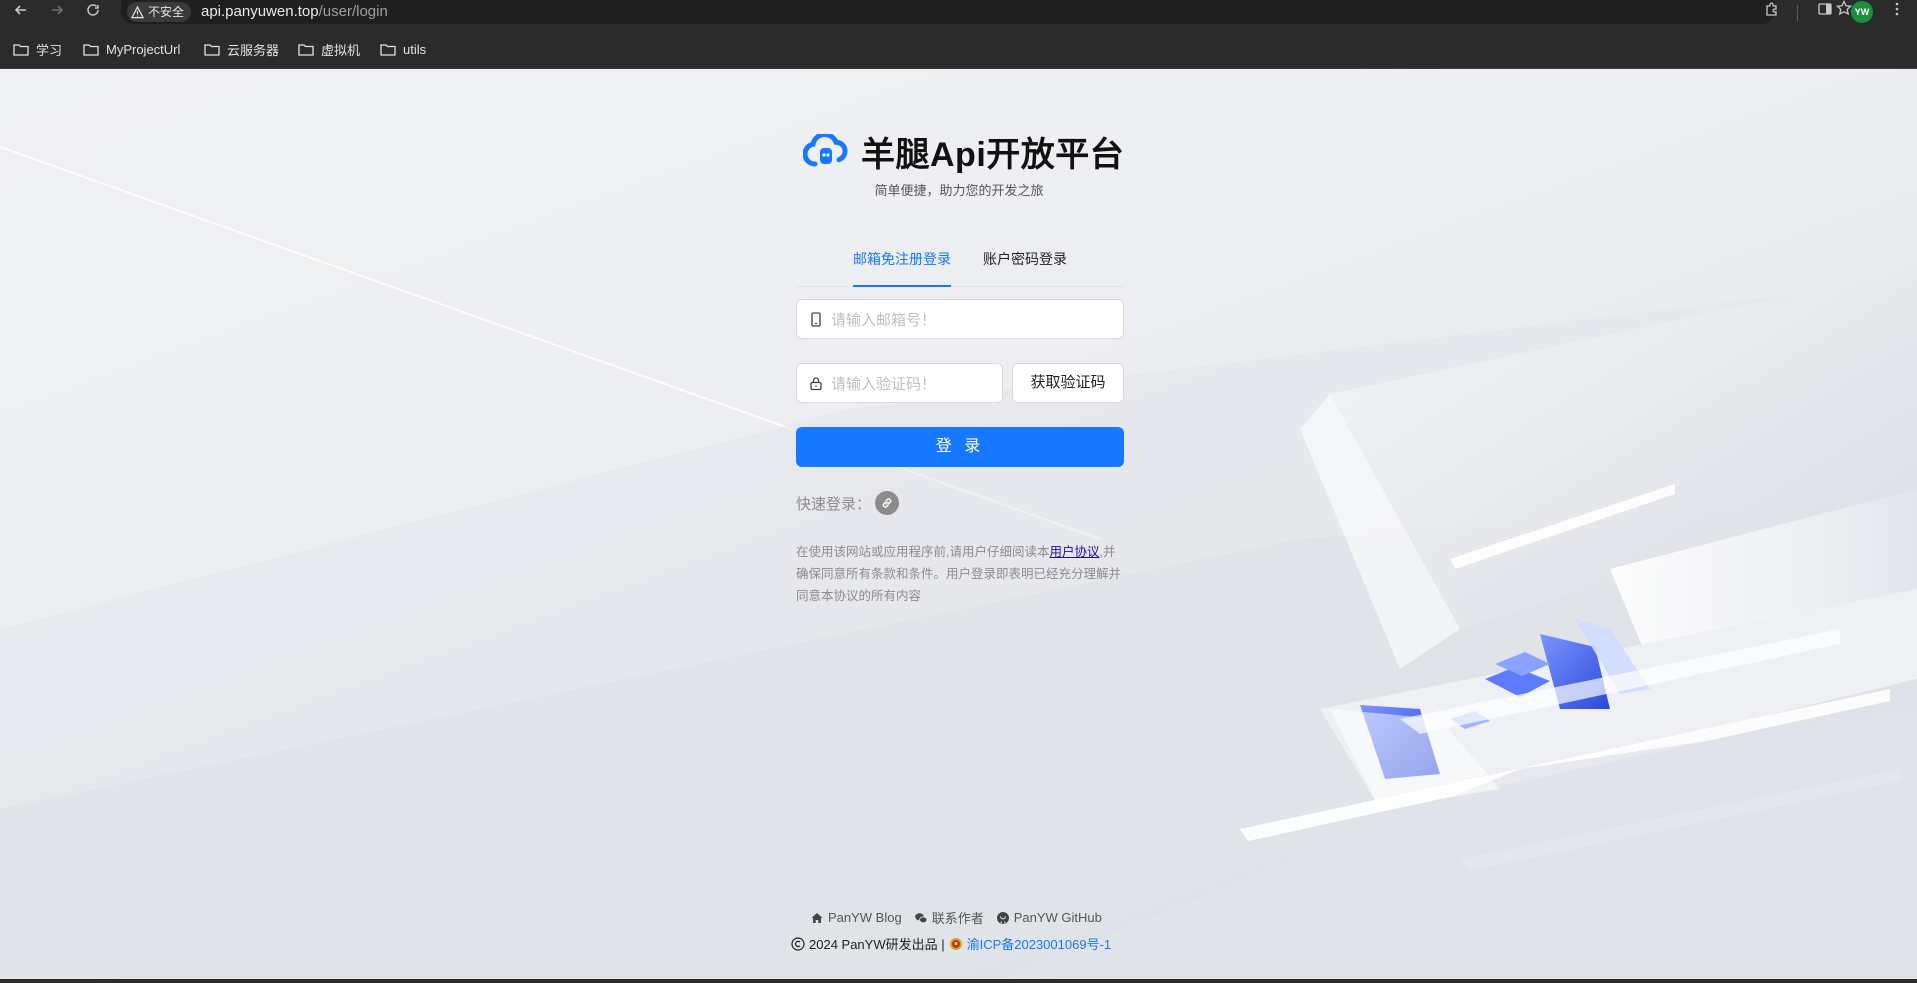 Image resolution: width=1917 pixels, height=983 pixels. I want to click on get-code-button: 获取验证码, so click(1068, 383).